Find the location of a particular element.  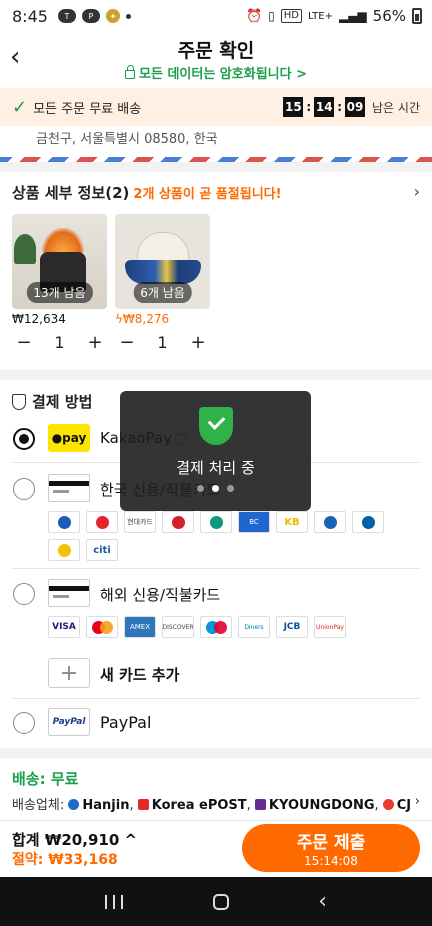

encryption-notice: 모든 데이터는 암호화됩니다 > is located at coordinates (216, 72).